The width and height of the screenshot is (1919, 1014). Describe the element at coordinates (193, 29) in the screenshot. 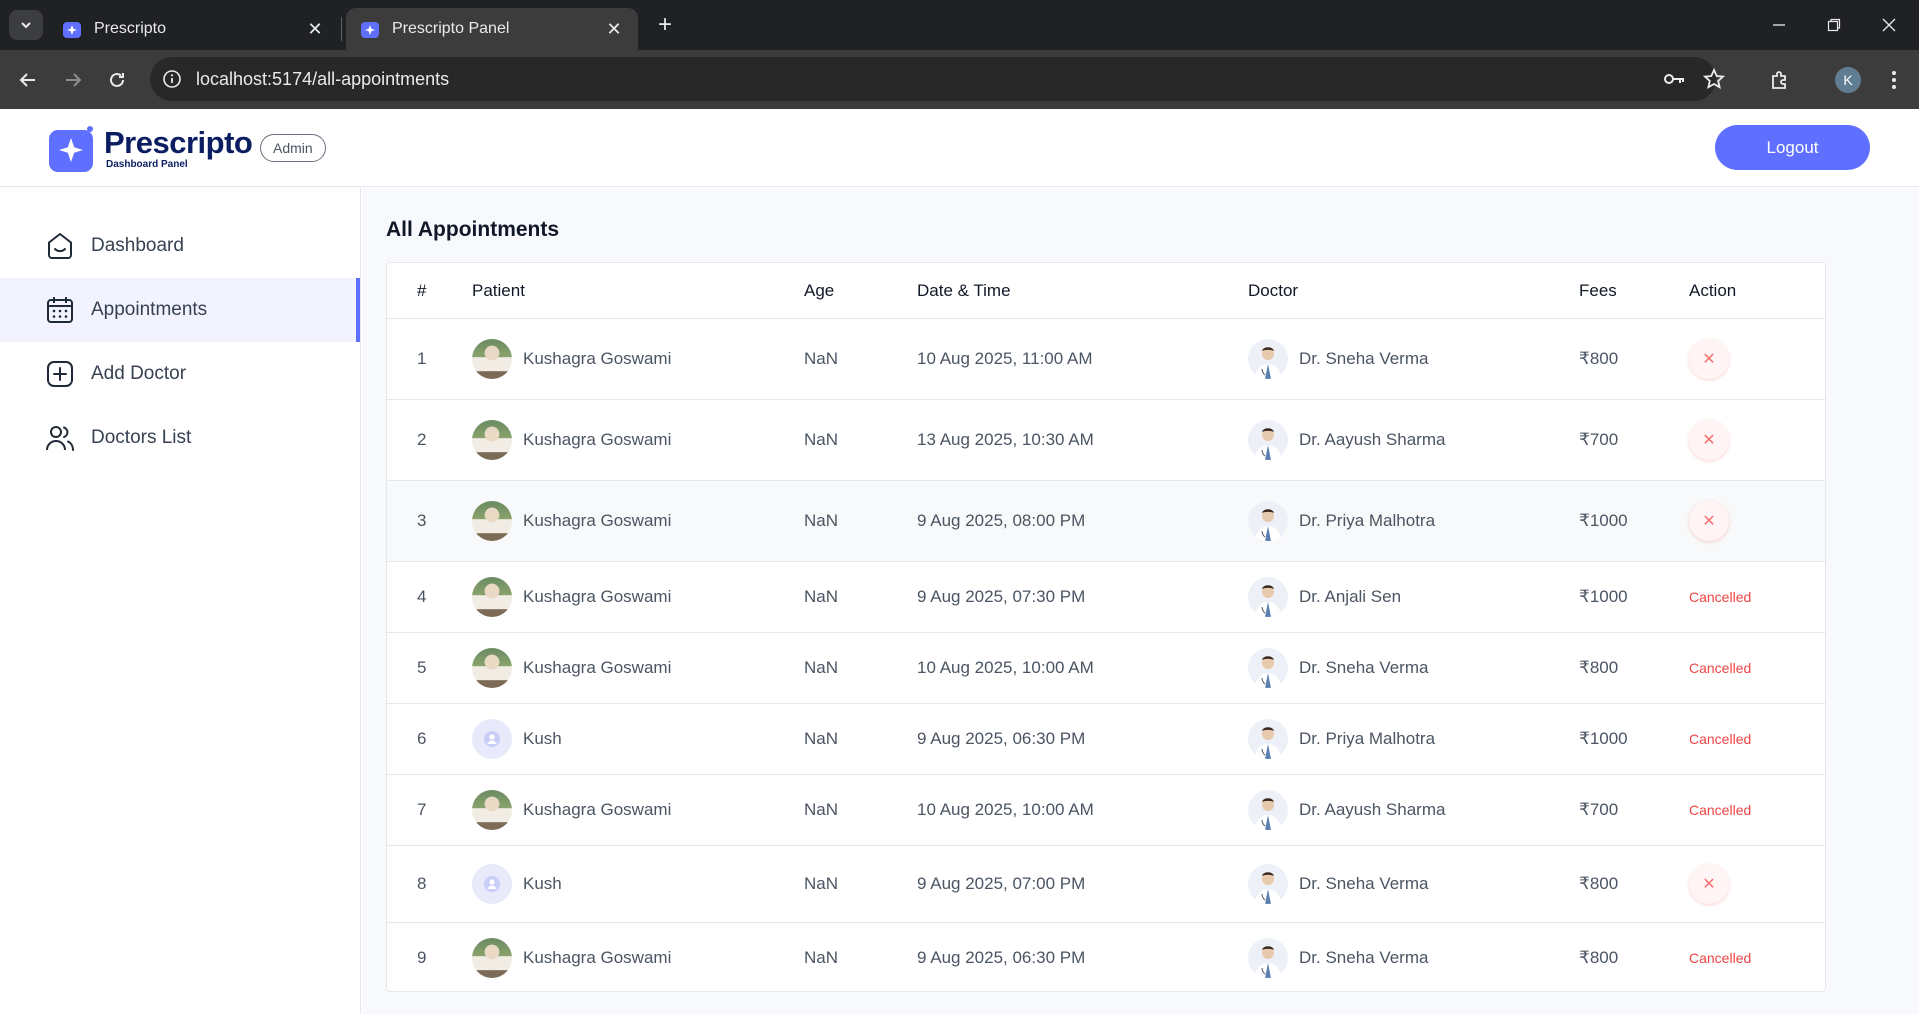

I see `browser-tab-prescripto: Prescripto ✕` at that location.